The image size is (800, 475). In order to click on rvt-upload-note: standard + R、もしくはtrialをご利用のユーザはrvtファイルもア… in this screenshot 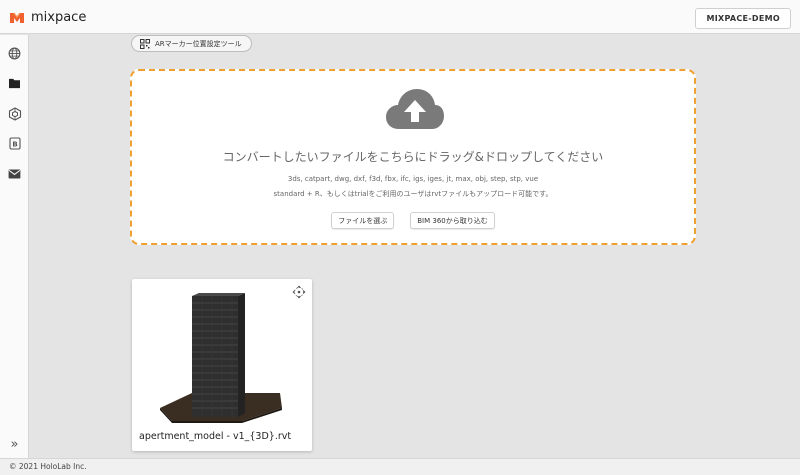, I will do `click(413, 194)`.